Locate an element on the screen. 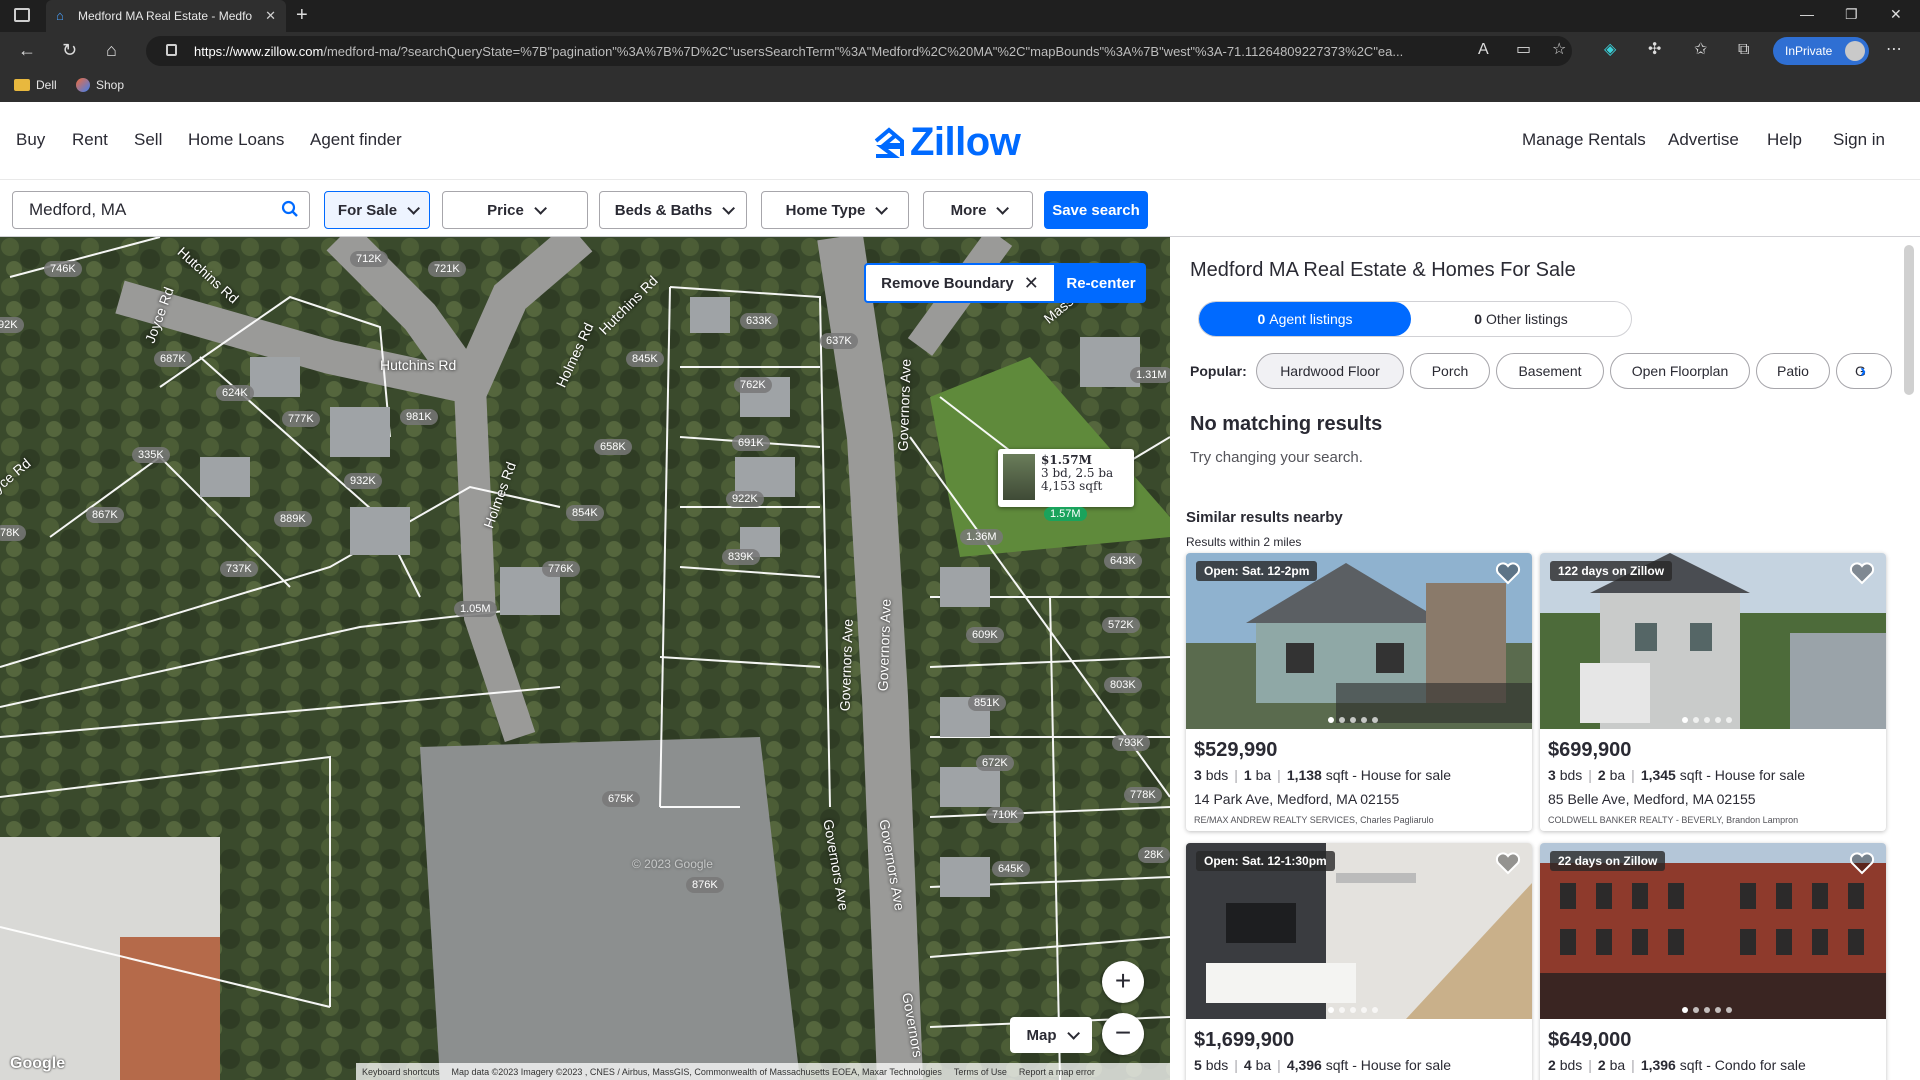  nav-help: Help is located at coordinates (1784, 140).